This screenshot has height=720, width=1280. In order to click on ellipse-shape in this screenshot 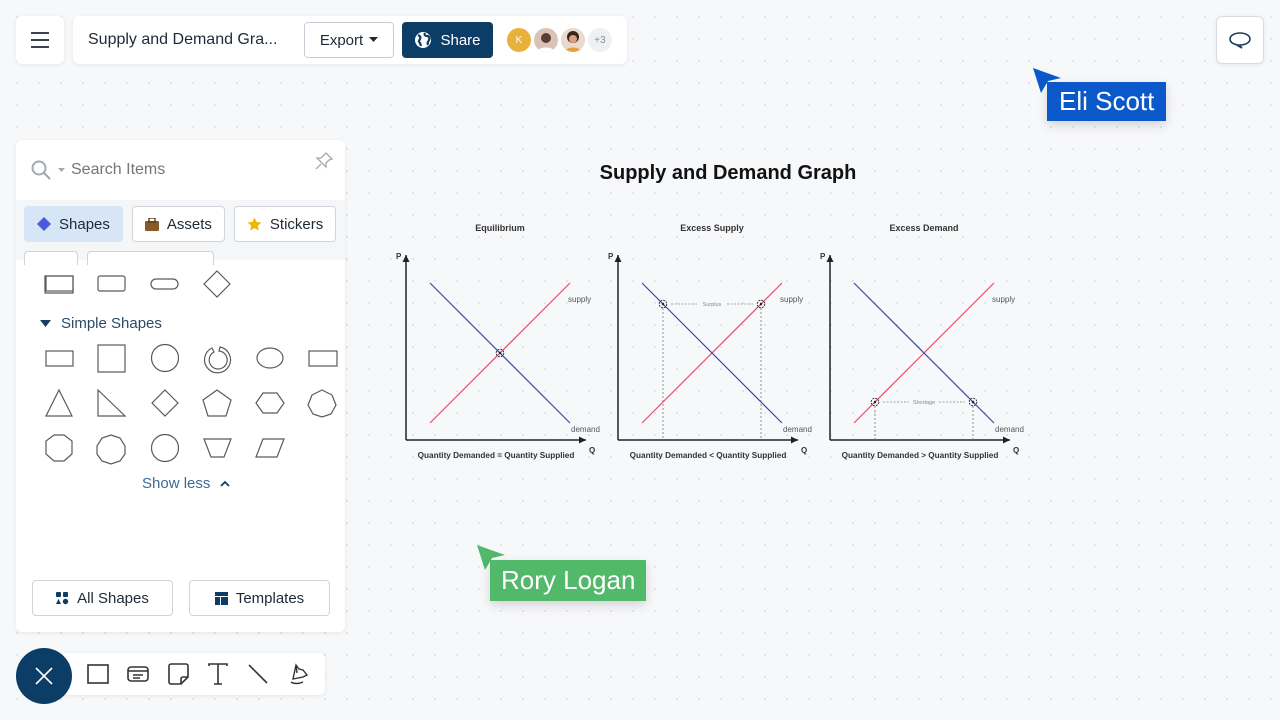, I will do `click(270, 358)`.